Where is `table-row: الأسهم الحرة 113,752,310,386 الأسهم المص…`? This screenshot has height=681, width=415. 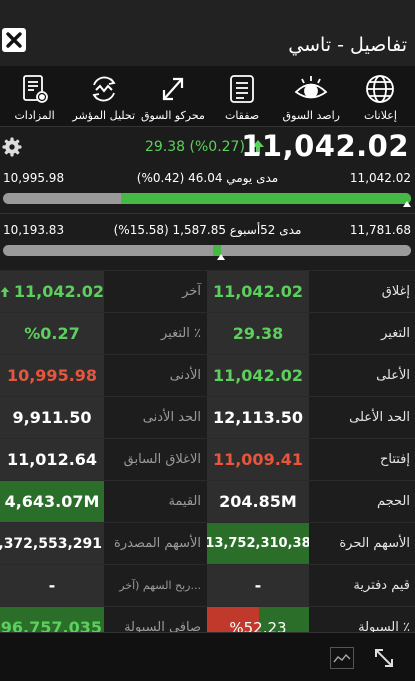 table-row: الأسهم الحرة 113,752,310,386 الأسهم المص… is located at coordinates (207, 543).